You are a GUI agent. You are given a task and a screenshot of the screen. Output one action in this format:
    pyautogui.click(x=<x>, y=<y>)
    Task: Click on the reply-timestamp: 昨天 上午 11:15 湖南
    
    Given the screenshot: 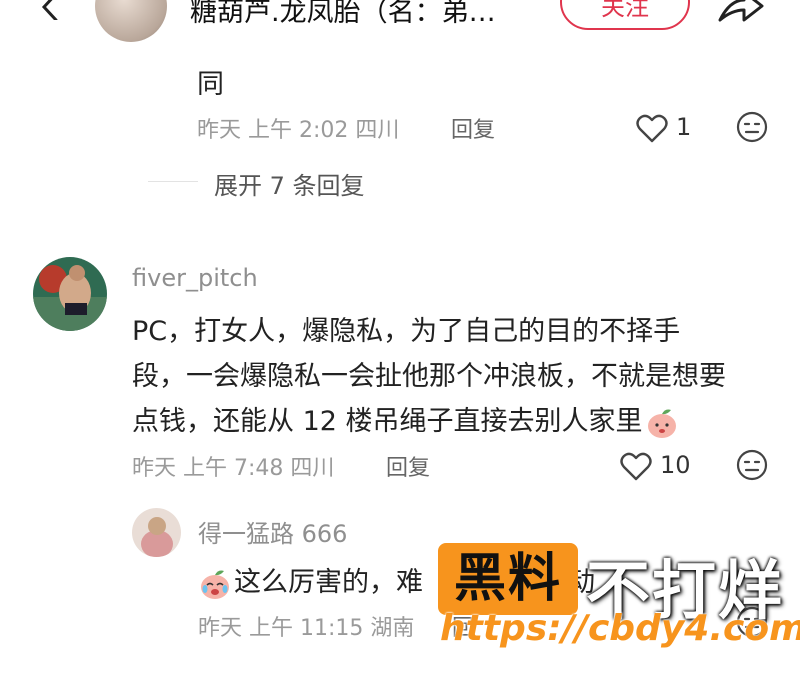 What is the action you would take?
    pyautogui.click(x=306, y=628)
    